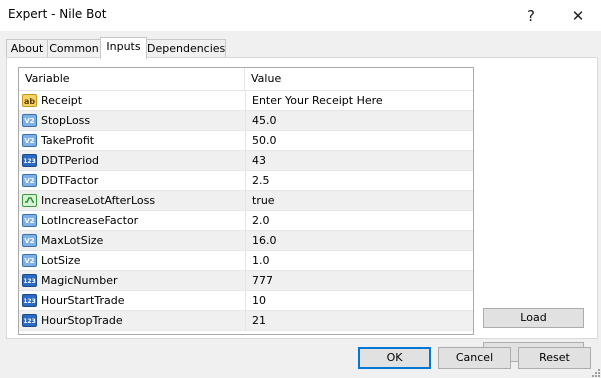 The width and height of the screenshot is (601, 378). Describe the element at coordinates (359, 201) in the screenshot. I see `value-cell: true` at that location.